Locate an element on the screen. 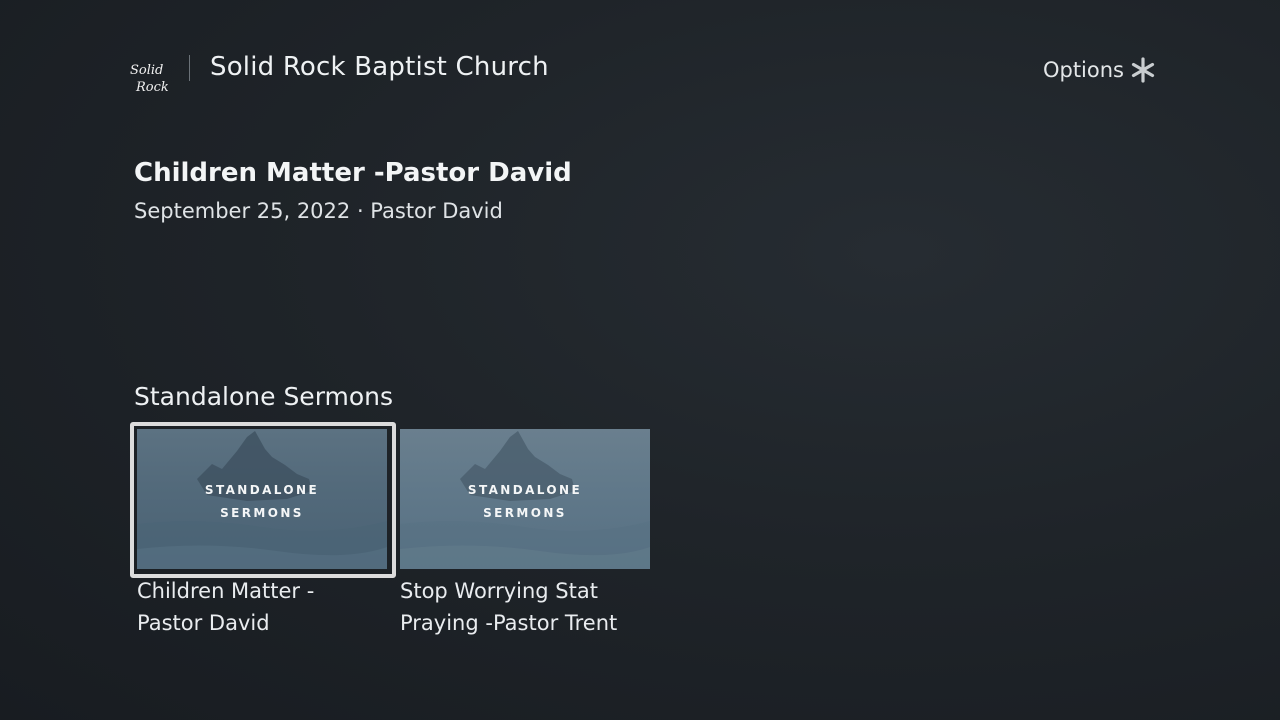 This screenshot has width=1280, height=720. church-logo-mark: Solid Rock is located at coordinates (149, 79).